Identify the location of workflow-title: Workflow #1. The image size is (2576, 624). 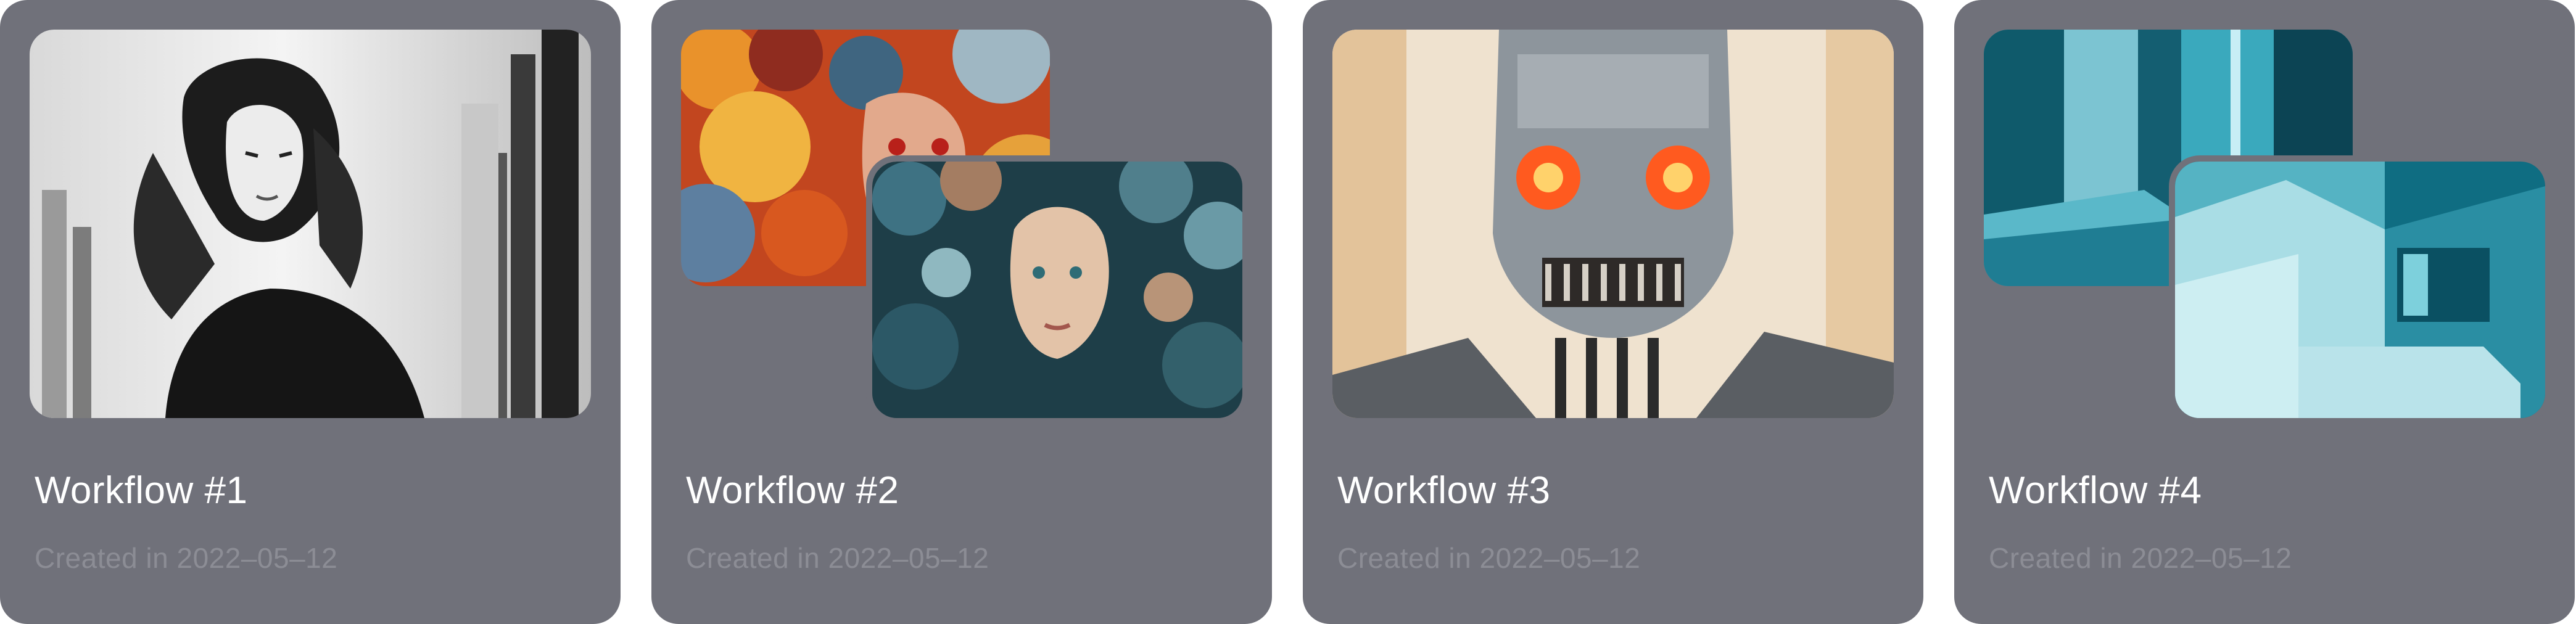
(141, 490).